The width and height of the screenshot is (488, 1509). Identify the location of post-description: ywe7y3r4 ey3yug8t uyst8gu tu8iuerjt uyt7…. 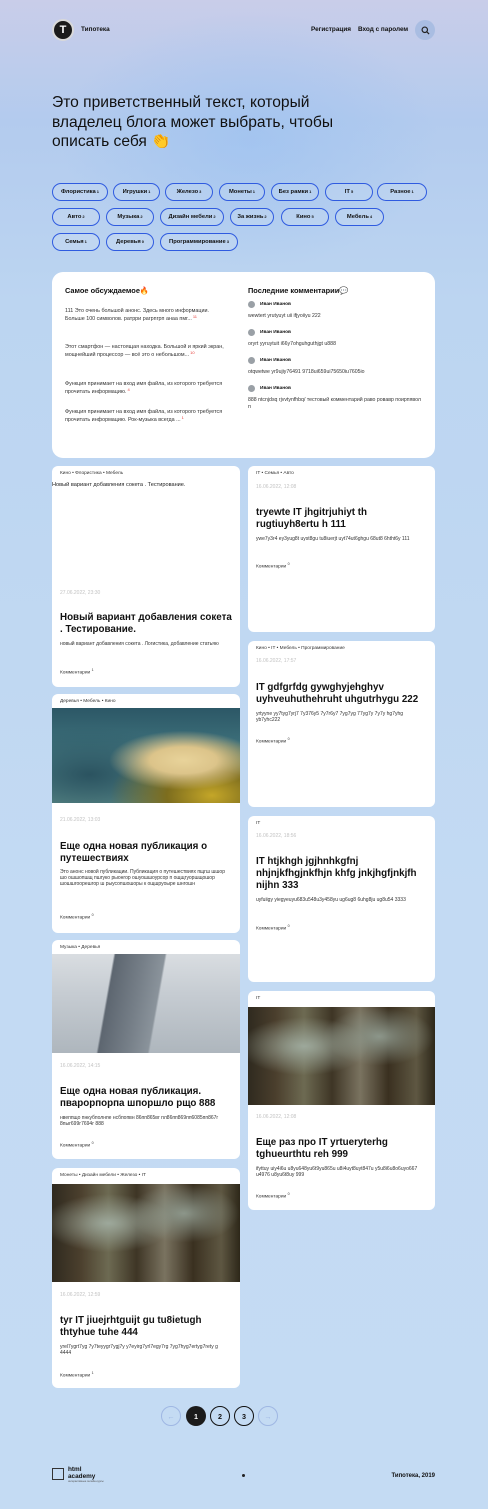
(333, 539).